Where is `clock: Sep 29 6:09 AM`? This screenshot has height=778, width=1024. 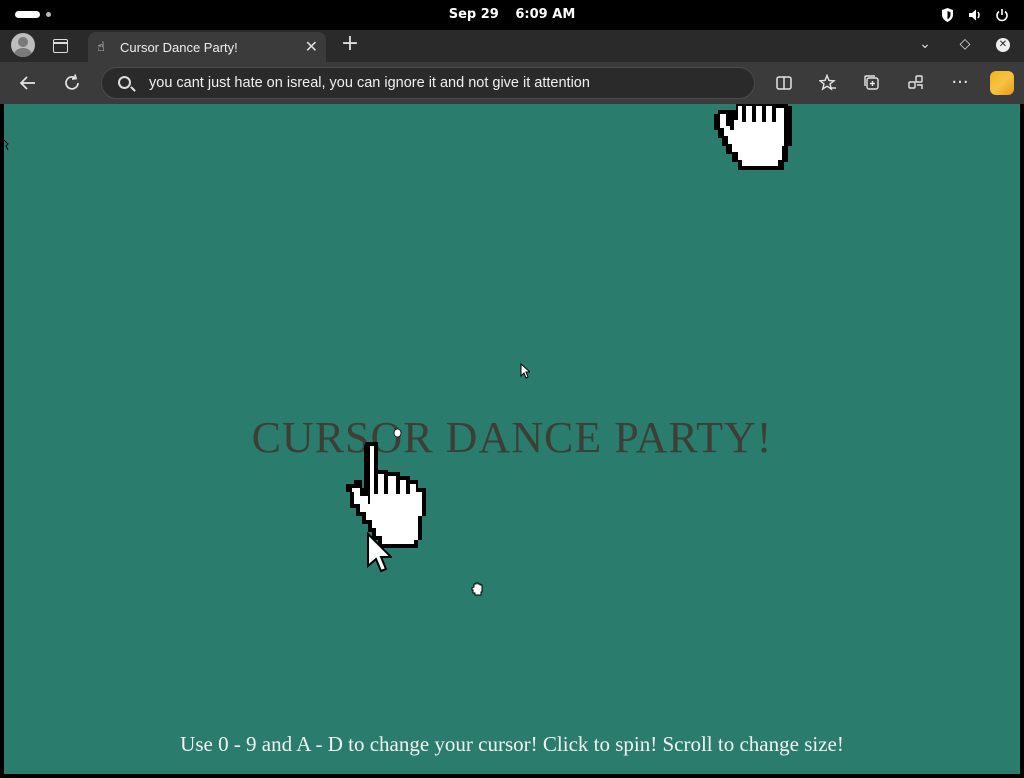 clock: Sep 29 6:09 AM is located at coordinates (512, 14).